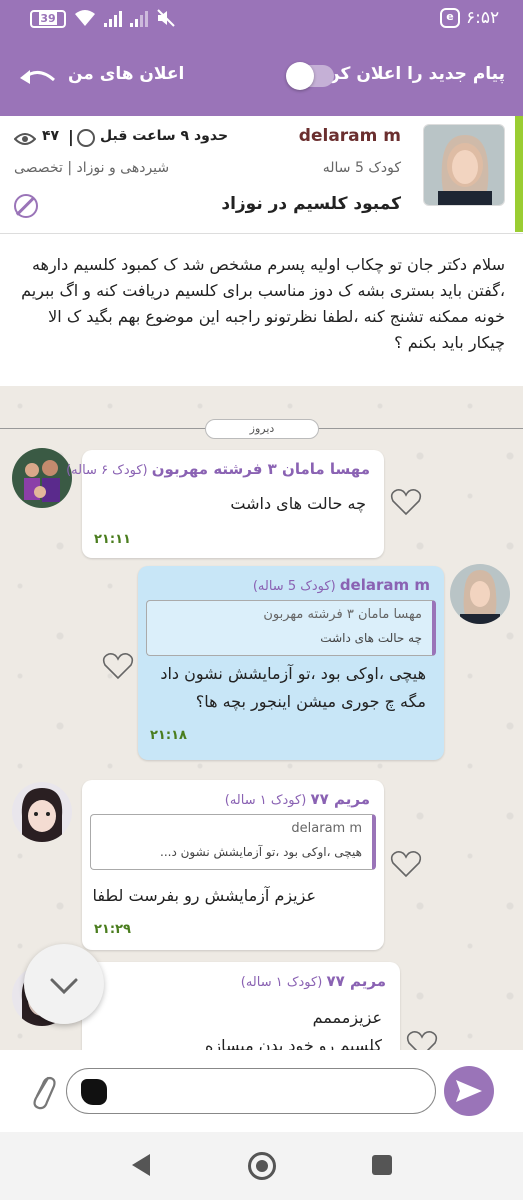 The height and width of the screenshot is (1200, 523). I want to click on question-category: شیردهی و نوزاد | تخصصی, so click(92, 168).